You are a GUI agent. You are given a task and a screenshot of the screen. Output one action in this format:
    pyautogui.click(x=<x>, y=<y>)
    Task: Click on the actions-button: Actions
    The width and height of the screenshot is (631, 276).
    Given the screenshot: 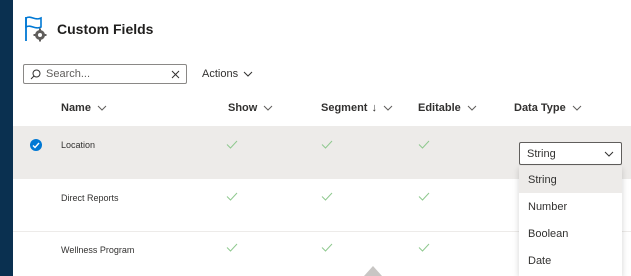 What is the action you would take?
    pyautogui.click(x=227, y=74)
    